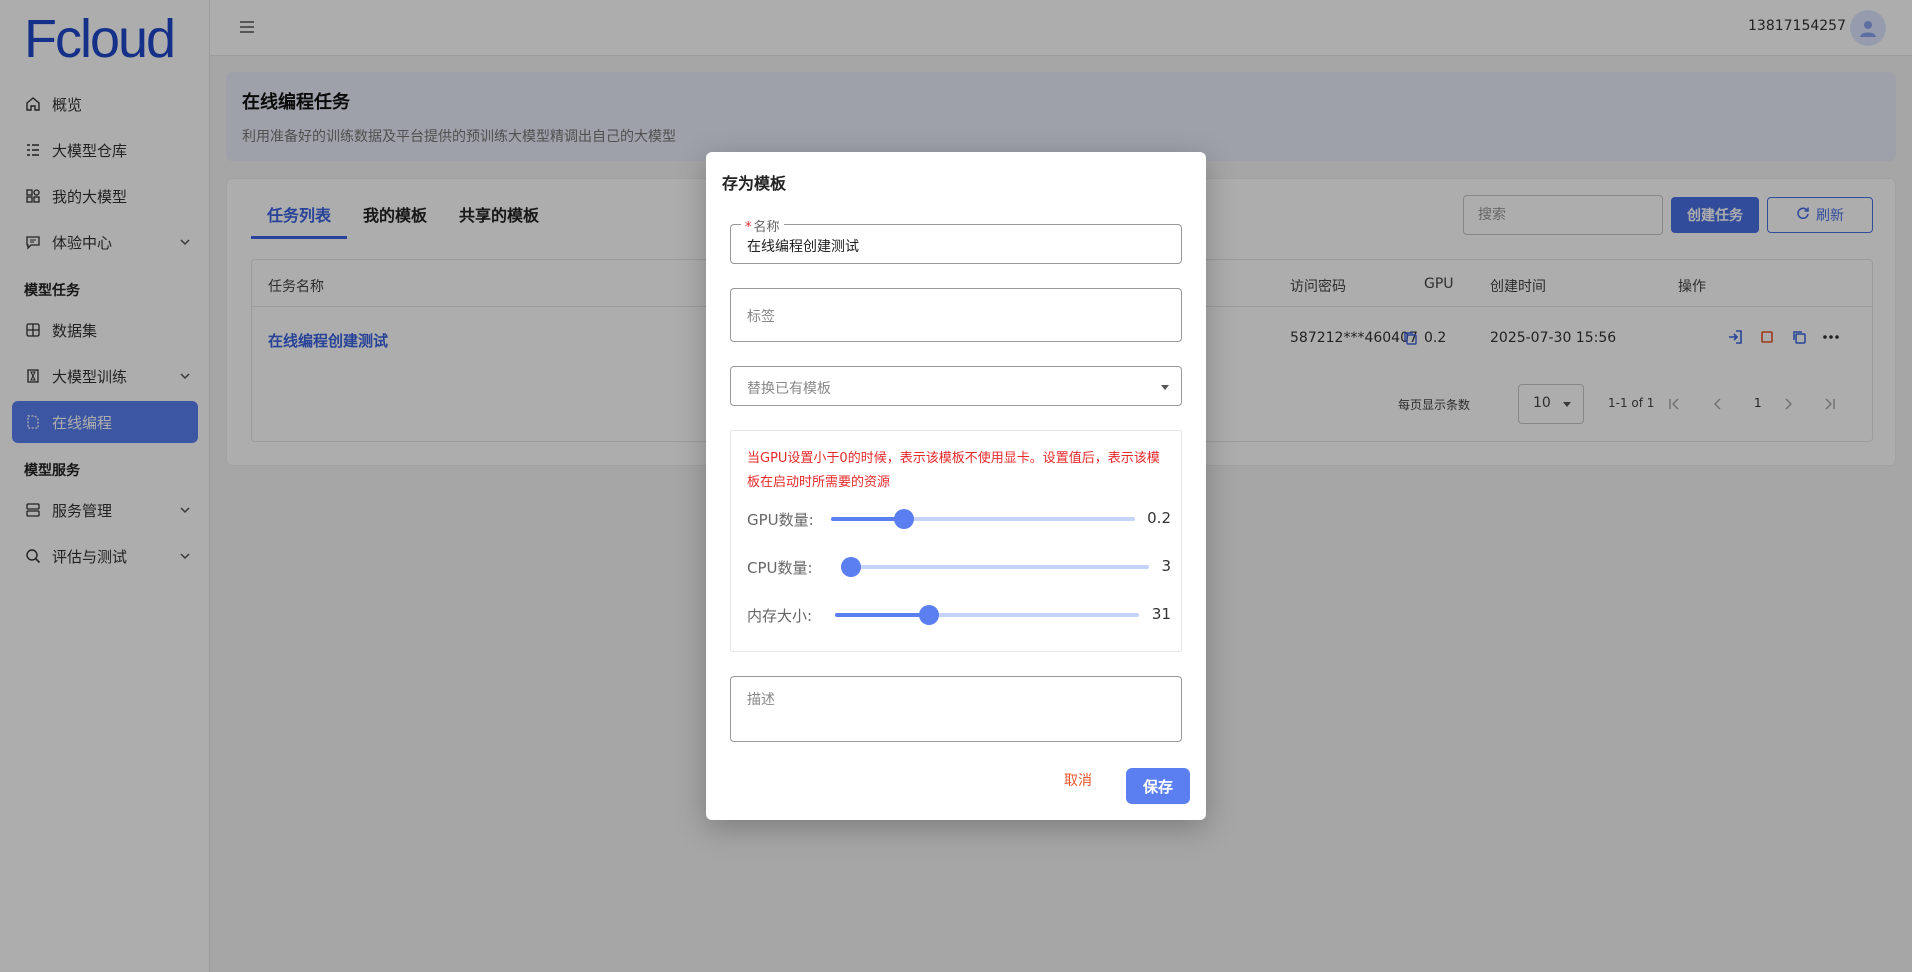 The height and width of the screenshot is (972, 1912). I want to click on memory-slider-fill, so click(882, 615).